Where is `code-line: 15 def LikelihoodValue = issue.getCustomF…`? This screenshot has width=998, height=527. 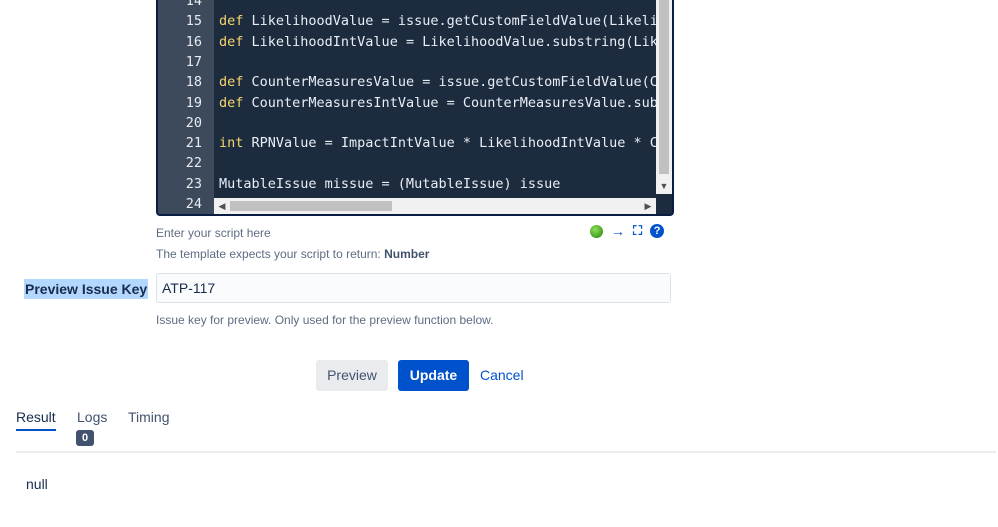
code-line: 15 def LikelihoodValue = issue.getCustomF… is located at coordinates (407, 21).